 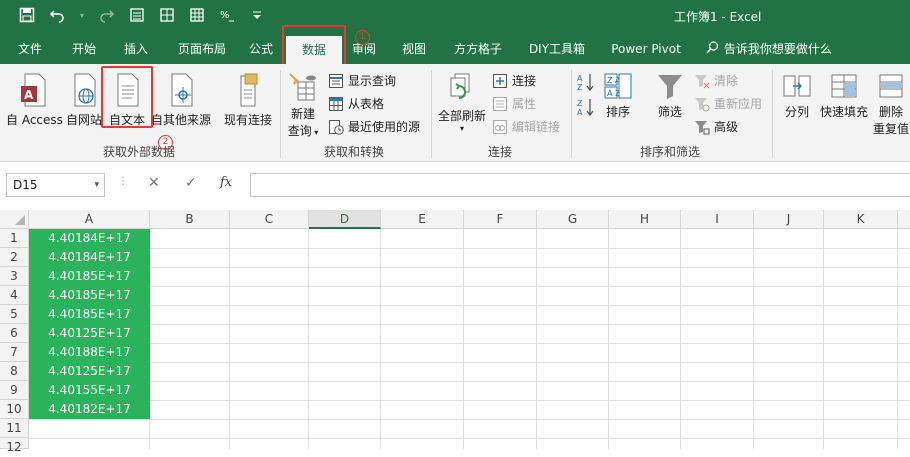 What do you see at coordinates (587, 108) in the screenshot?
I see `sort-za-button: ZA` at bounding box center [587, 108].